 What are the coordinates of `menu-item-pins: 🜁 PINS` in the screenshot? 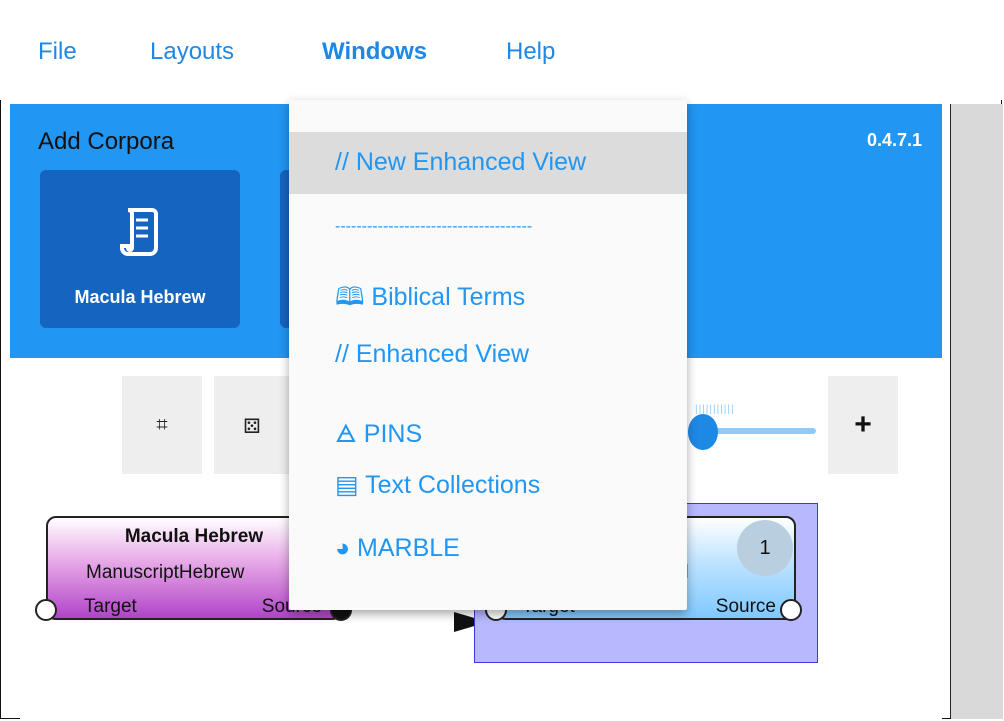 It's located at (488, 421).